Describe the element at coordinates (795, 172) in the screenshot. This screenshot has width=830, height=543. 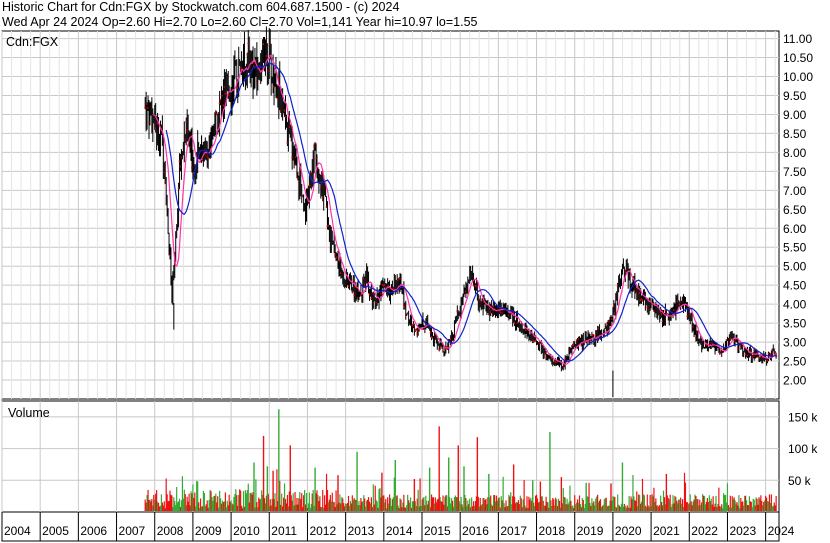
I see `y-tick-label: 7.50` at that location.